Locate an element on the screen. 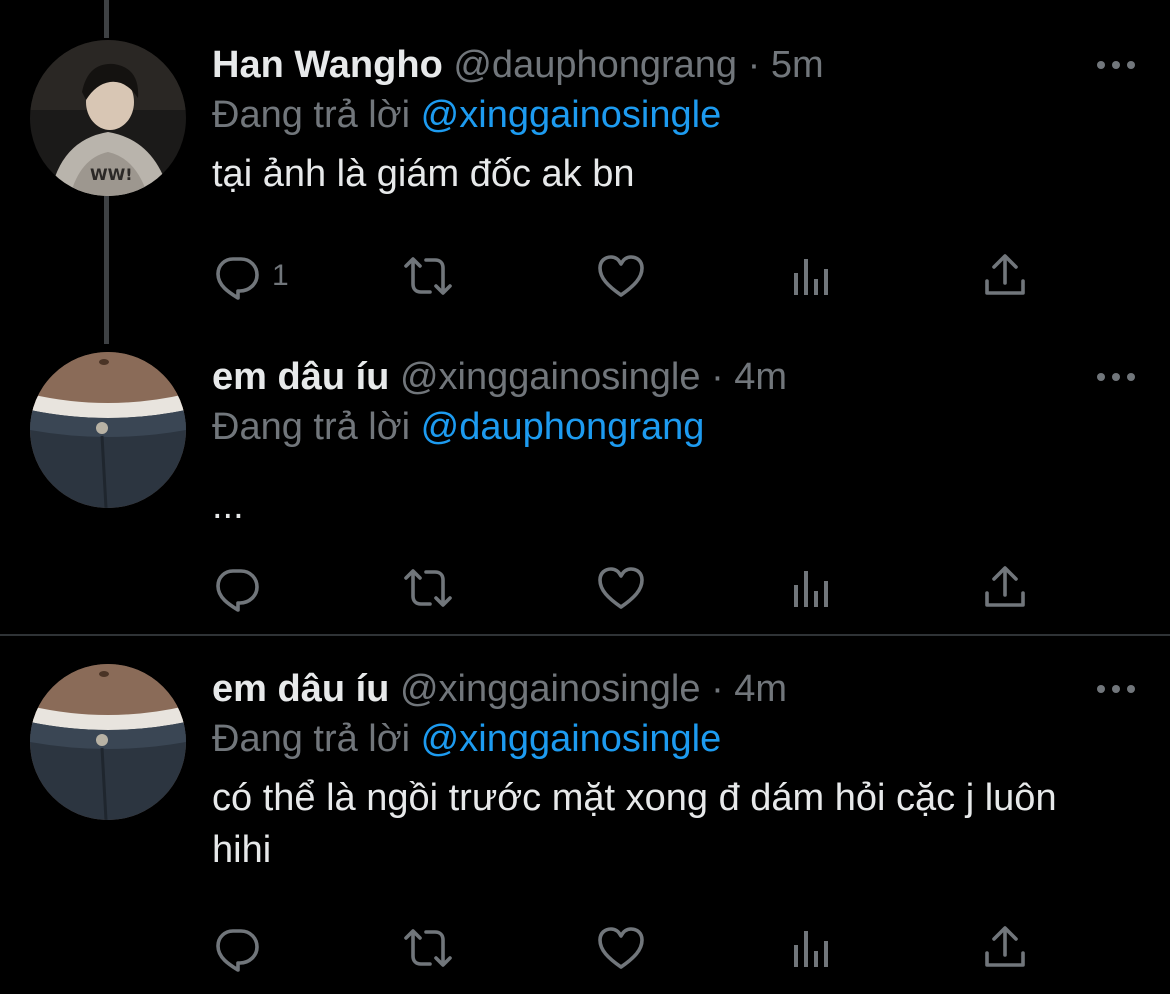 The image size is (1170, 994). reply-count: 1 is located at coordinates (280, 275).